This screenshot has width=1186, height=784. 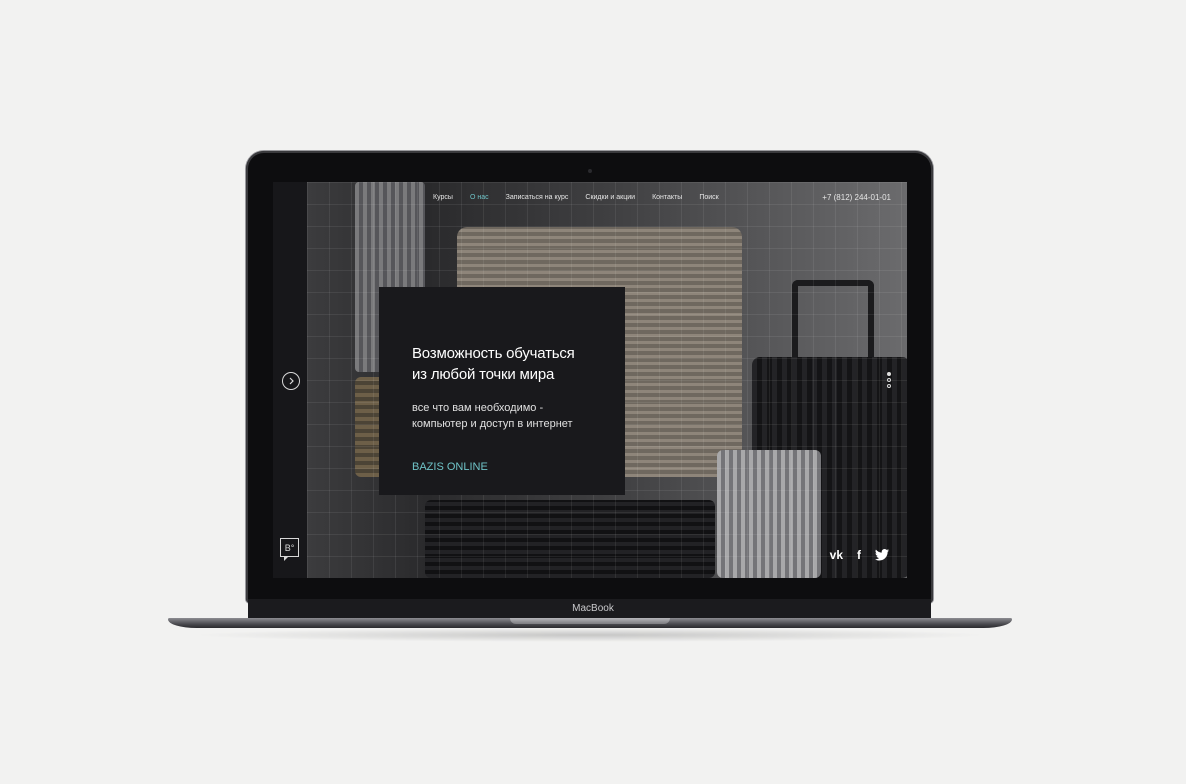 I want to click on hero-subtitle-line: компьютер и доступ в интернет, so click(x=492, y=424).